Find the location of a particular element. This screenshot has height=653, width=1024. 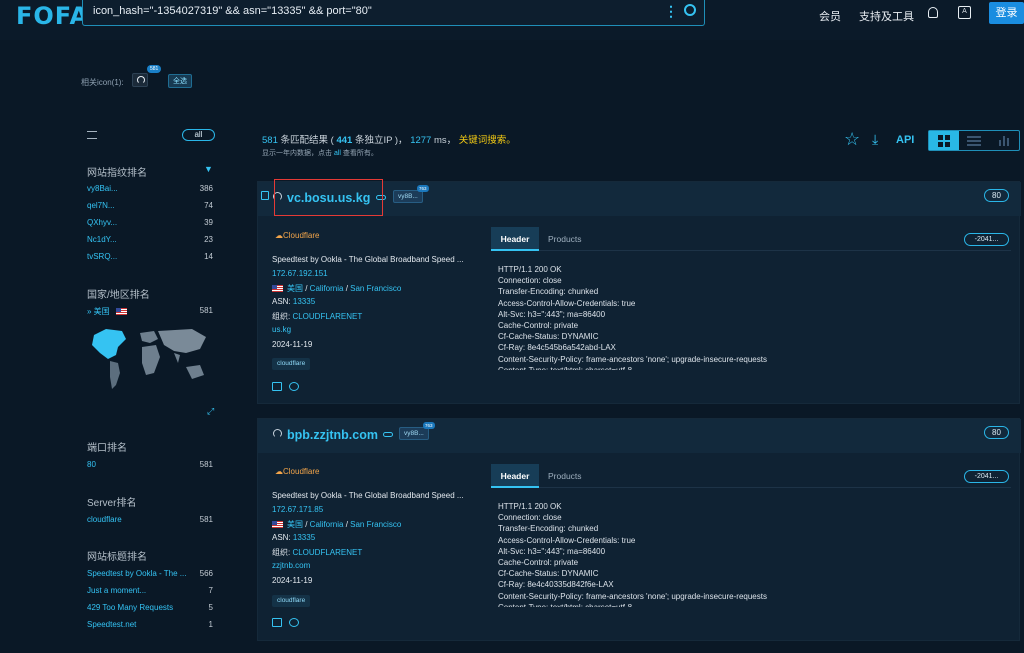

port-item: 80 581 is located at coordinates (150, 464).